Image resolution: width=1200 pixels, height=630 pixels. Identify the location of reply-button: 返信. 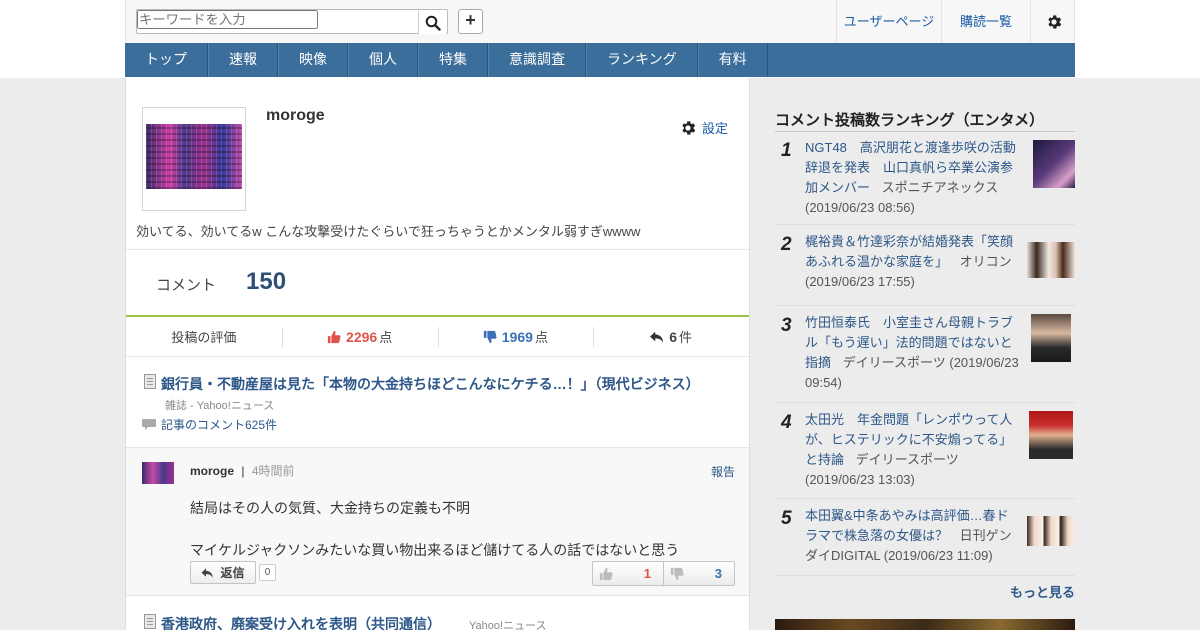
(223, 572).